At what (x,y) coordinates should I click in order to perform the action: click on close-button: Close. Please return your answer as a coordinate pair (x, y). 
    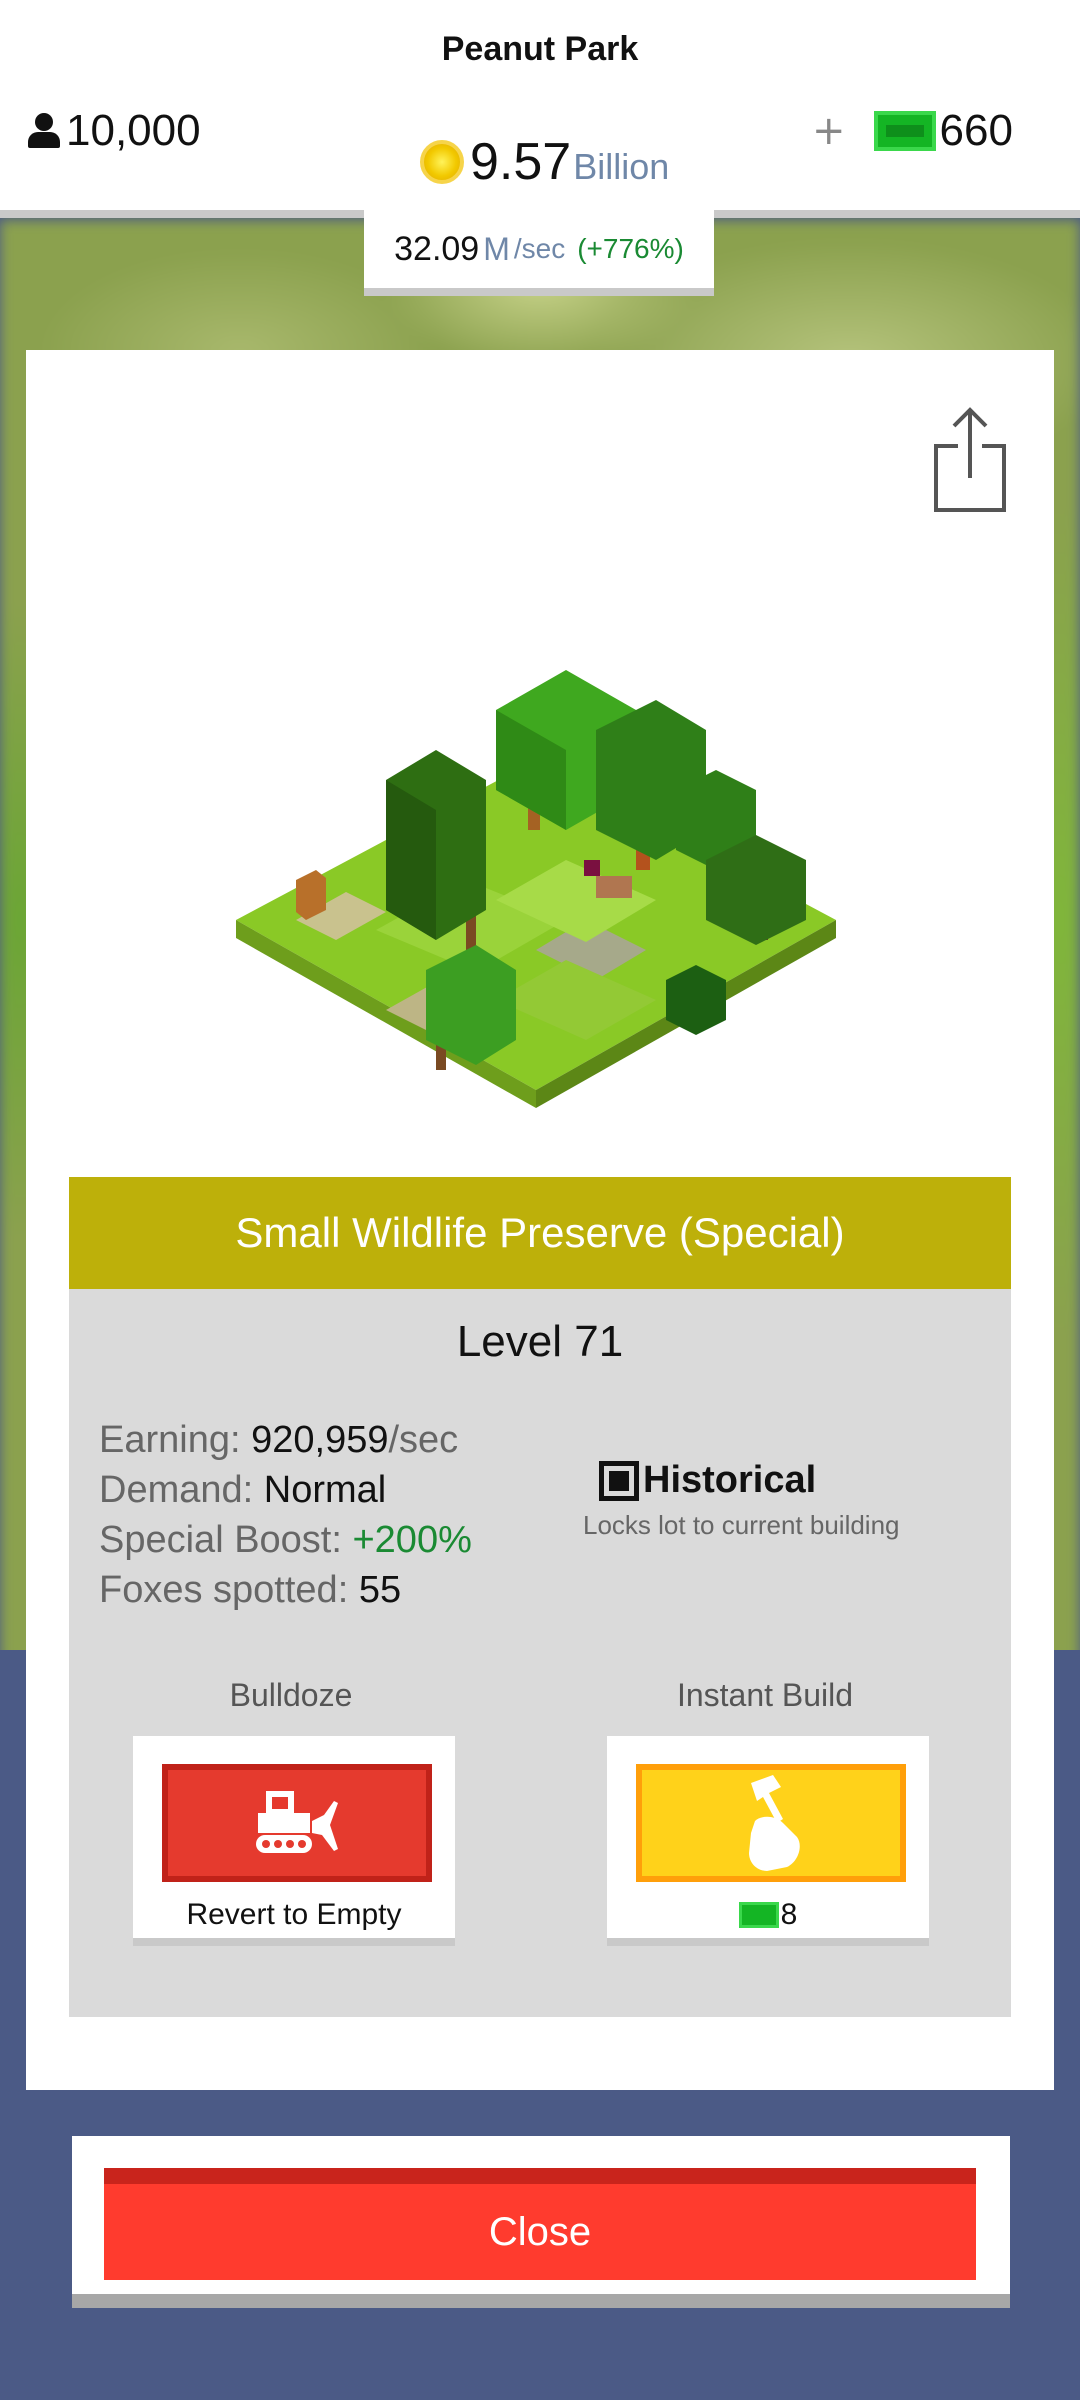
    Looking at the image, I should click on (540, 2224).